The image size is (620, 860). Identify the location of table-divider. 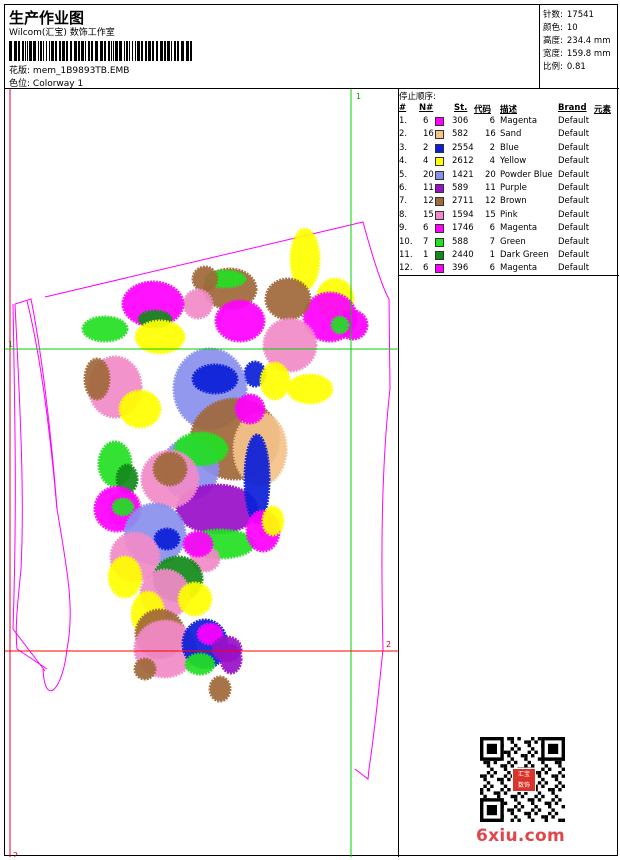
(509, 275).